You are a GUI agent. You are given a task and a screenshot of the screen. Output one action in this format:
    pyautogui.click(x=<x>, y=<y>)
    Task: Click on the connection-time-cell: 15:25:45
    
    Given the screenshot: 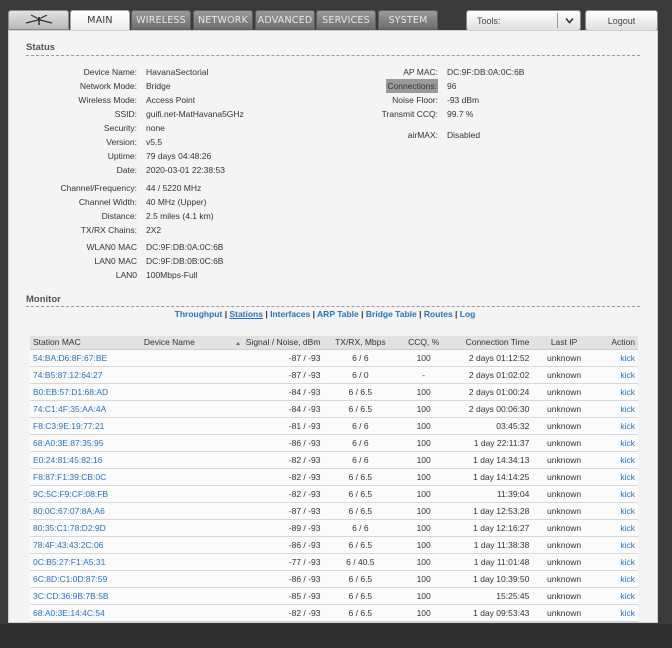 What is the action you would take?
    pyautogui.click(x=491, y=596)
    